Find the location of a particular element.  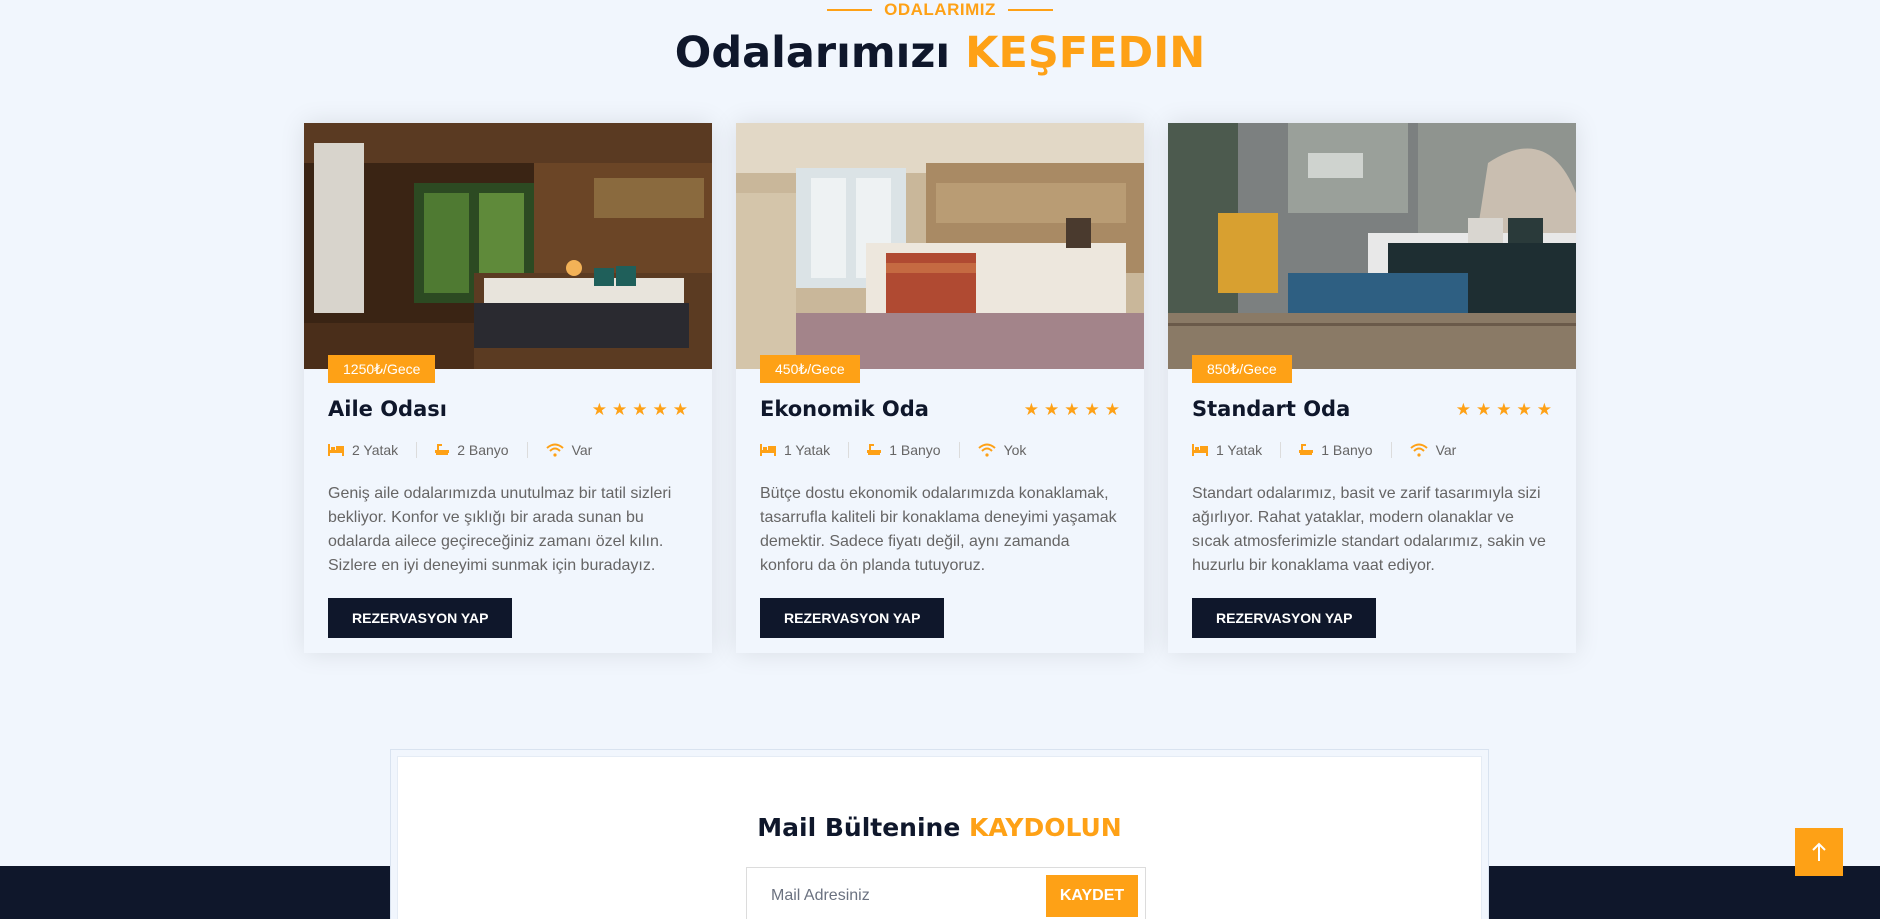

feature-beds: 2 Yatak is located at coordinates (373, 450).